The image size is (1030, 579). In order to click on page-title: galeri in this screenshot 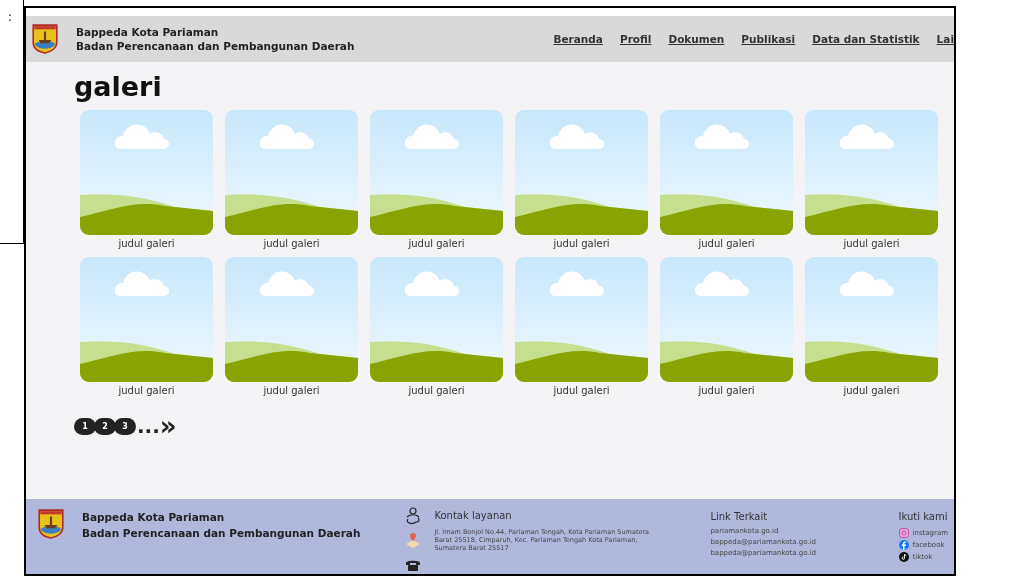, I will do `click(118, 87)`.